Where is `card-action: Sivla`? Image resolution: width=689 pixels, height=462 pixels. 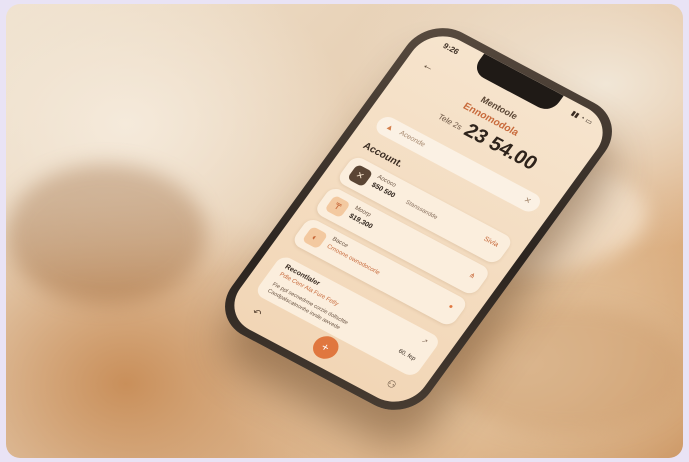 card-action: Sivla is located at coordinates (491, 242).